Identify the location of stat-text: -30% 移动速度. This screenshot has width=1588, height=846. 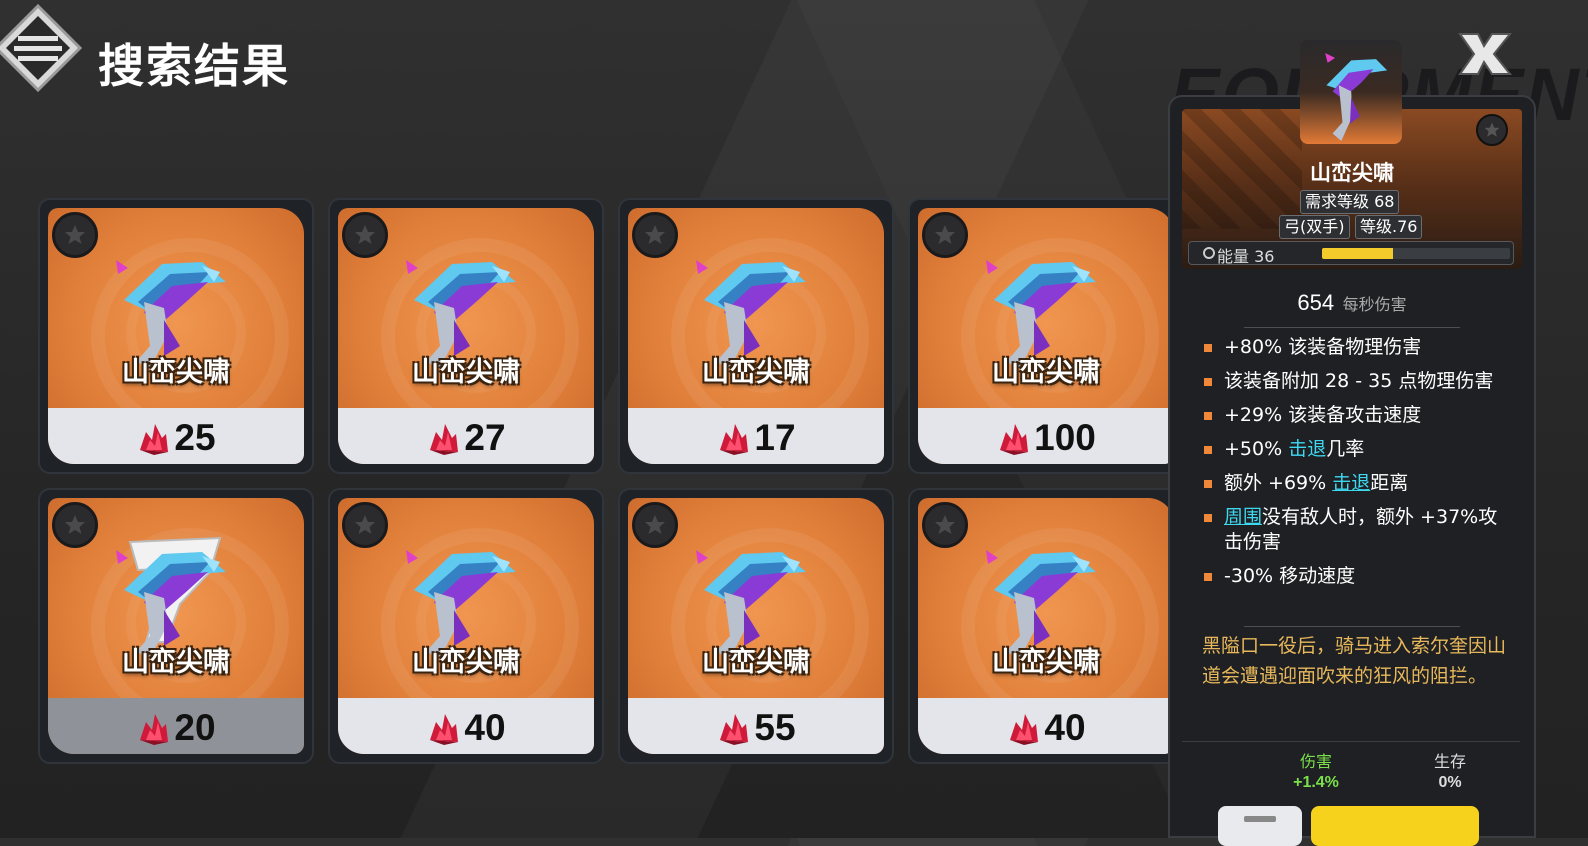
(1290, 576).